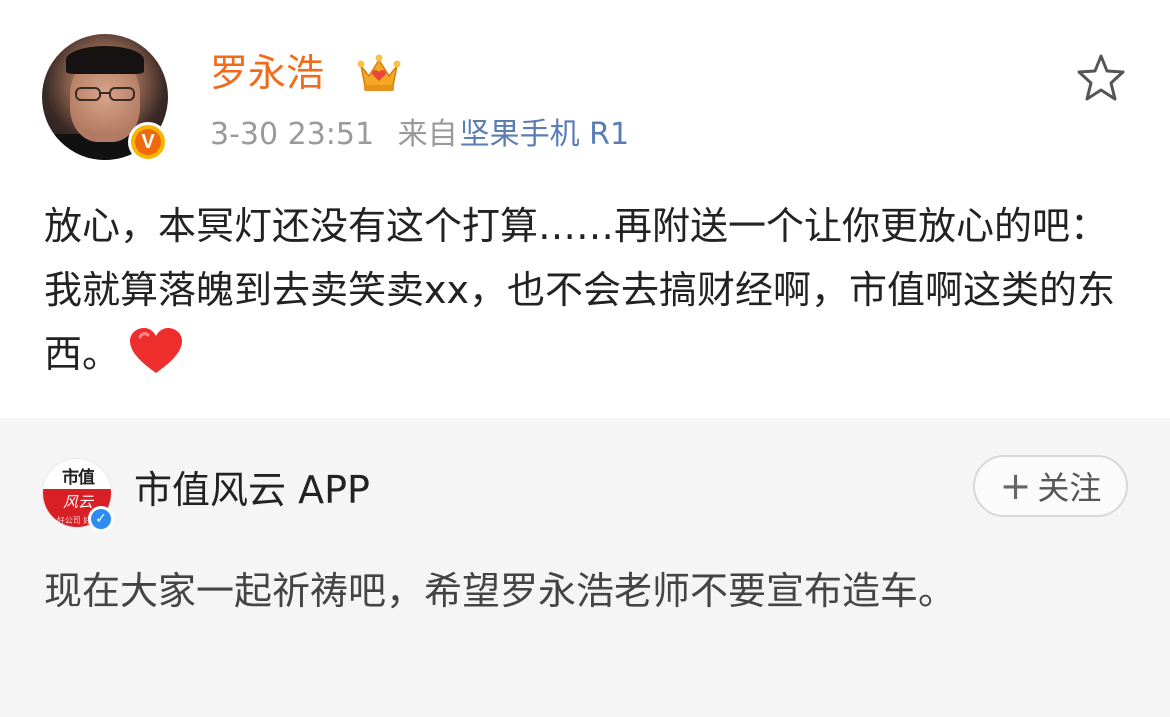 The width and height of the screenshot is (1170, 717). What do you see at coordinates (148, 142) in the screenshot?
I see `verified-v-badge: V` at bounding box center [148, 142].